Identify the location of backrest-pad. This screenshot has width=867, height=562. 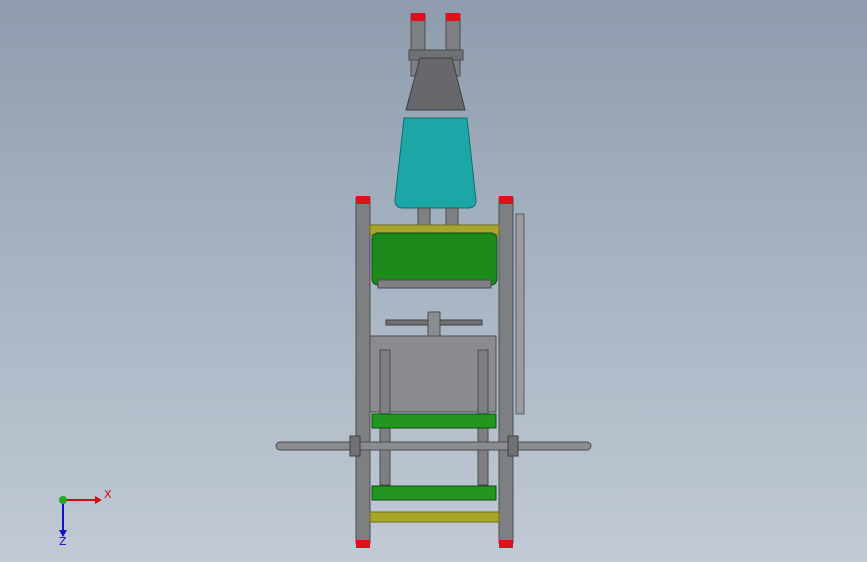
(435, 163).